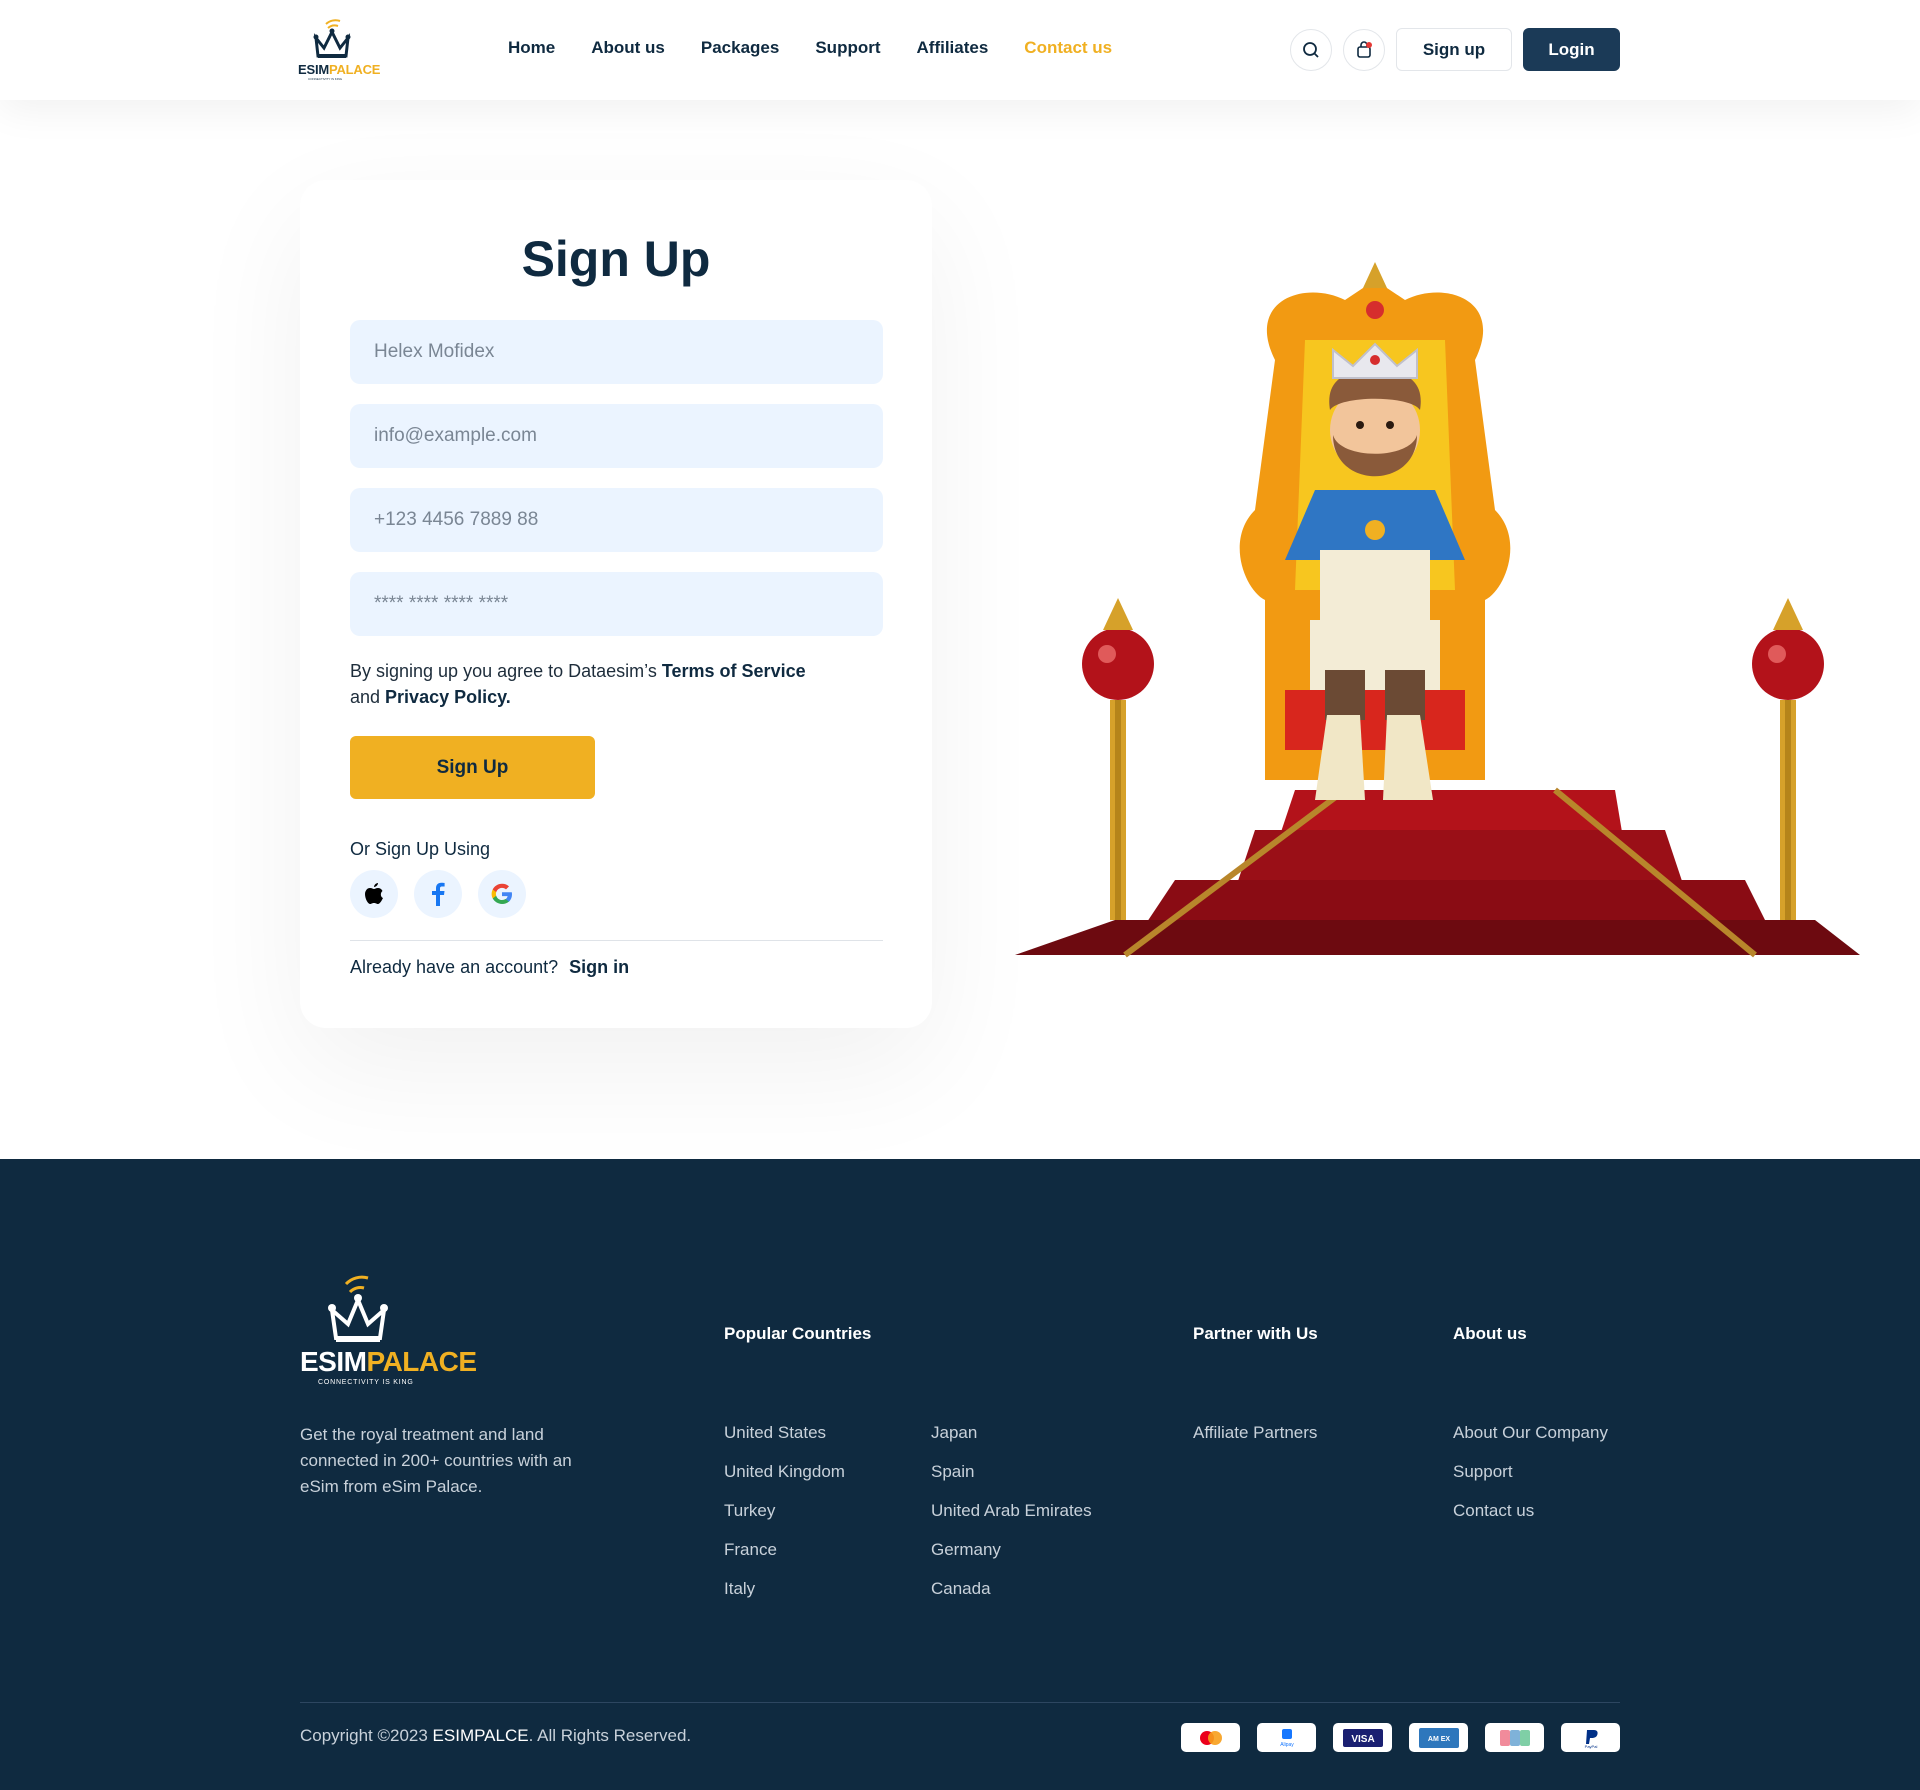  What do you see at coordinates (953, 48) in the screenshot?
I see `nav-affiliates: Affiliates` at bounding box center [953, 48].